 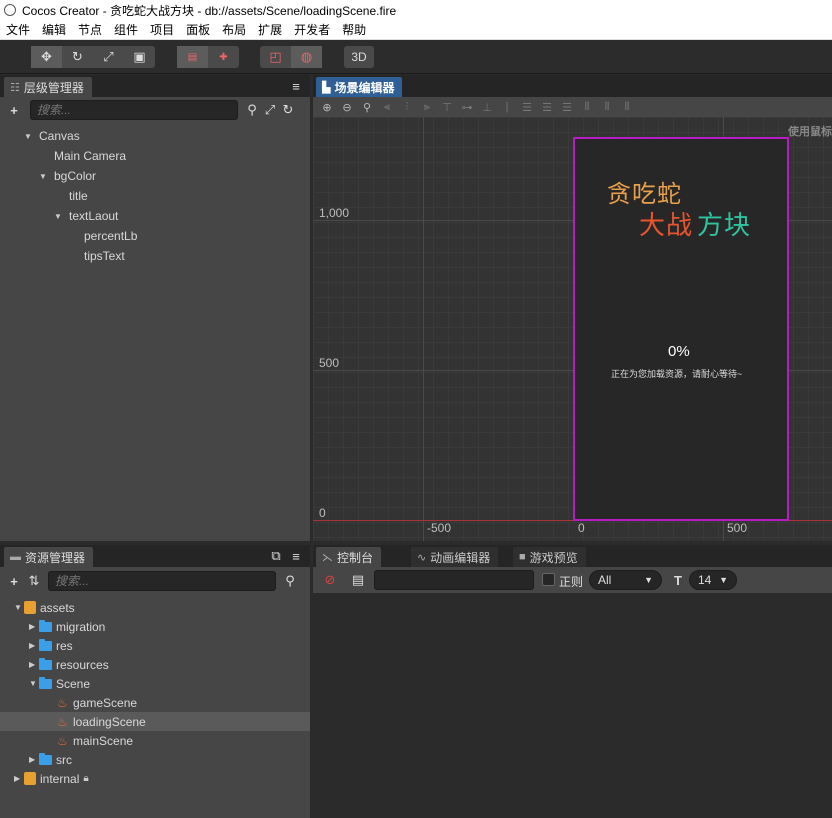 What do you see at coordinates (126, 29) in the screenshot?
I see `menu-component: 组件` at bounding box center [126, 29].